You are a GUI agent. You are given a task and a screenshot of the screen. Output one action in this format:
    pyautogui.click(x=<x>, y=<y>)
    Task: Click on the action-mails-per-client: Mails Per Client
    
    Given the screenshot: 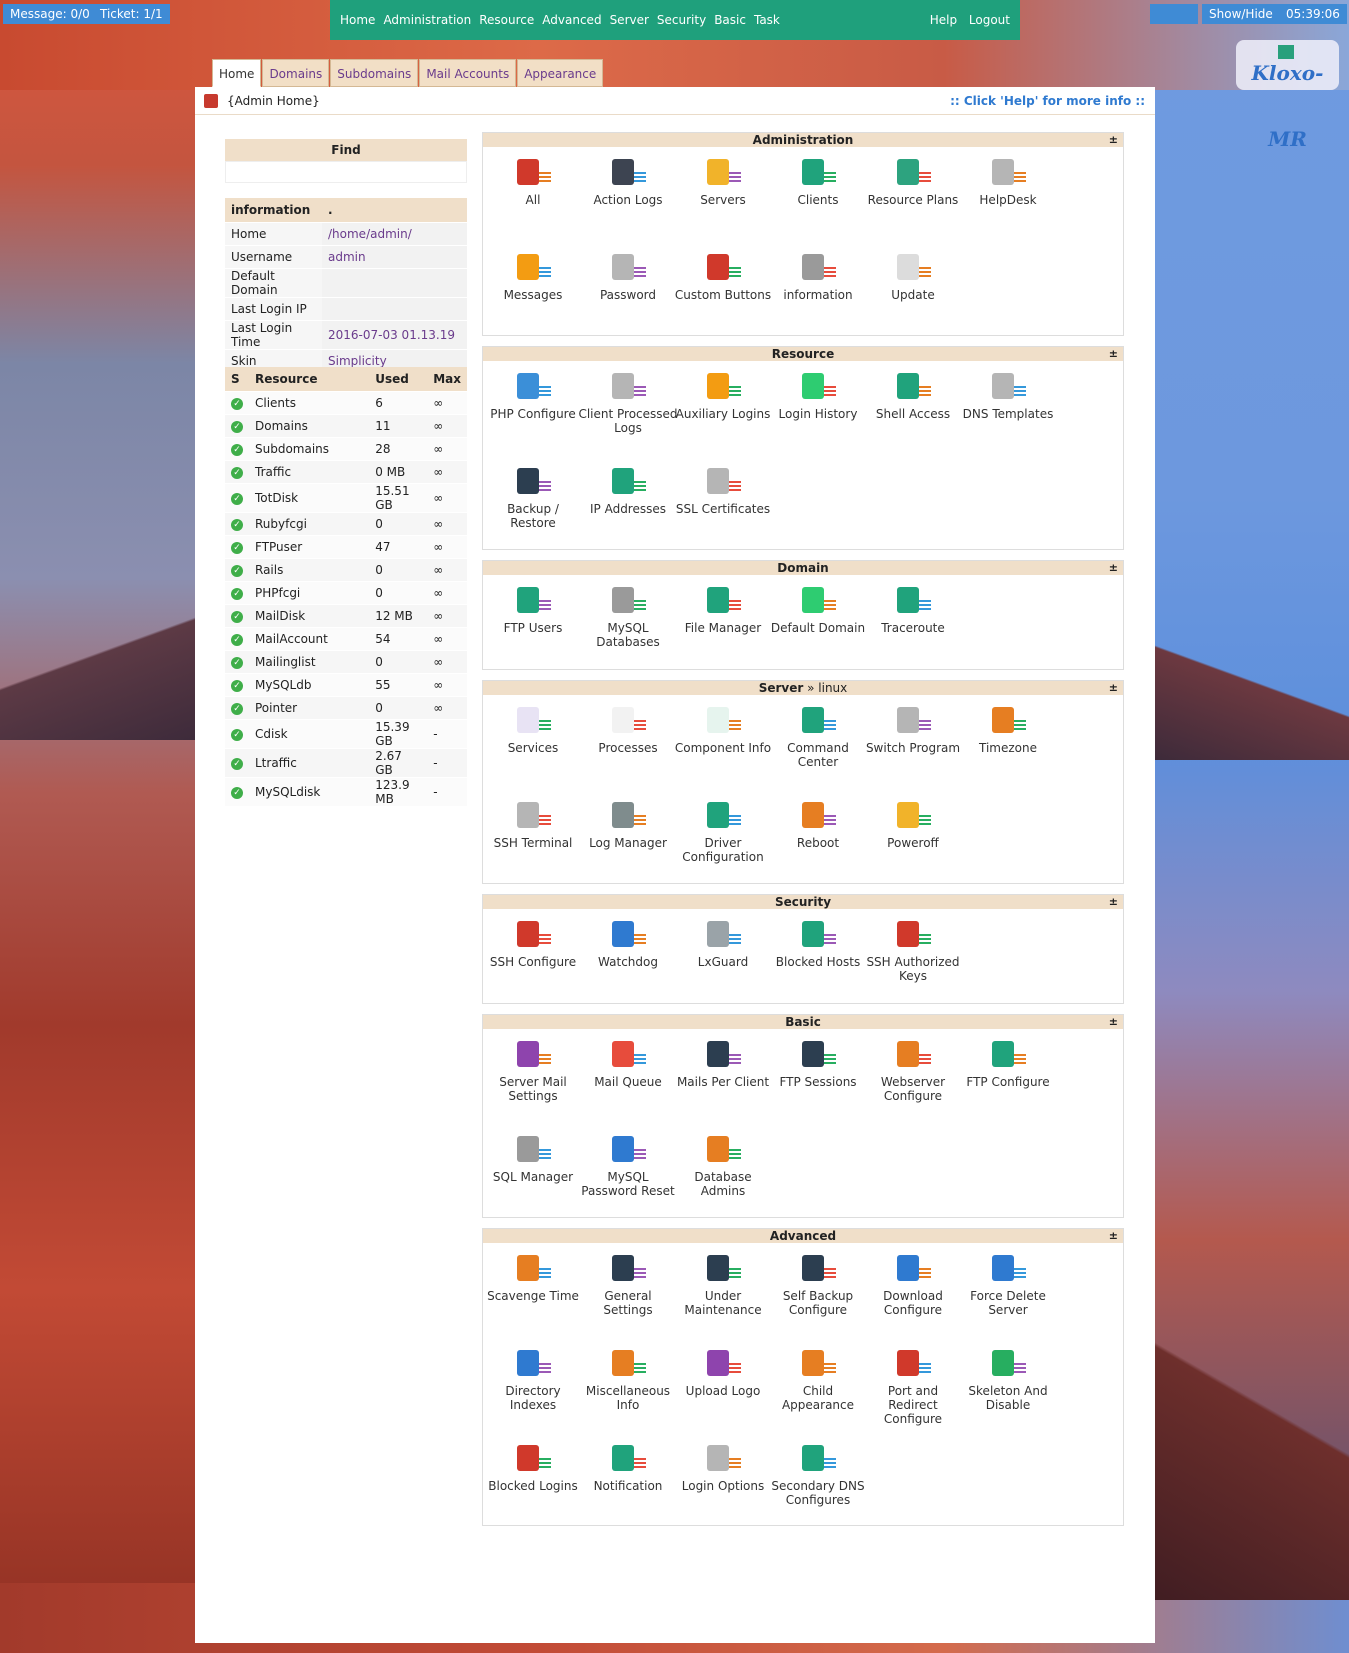 What is the action you would take?
    pyautogui.click(x=723, y=1064)
    